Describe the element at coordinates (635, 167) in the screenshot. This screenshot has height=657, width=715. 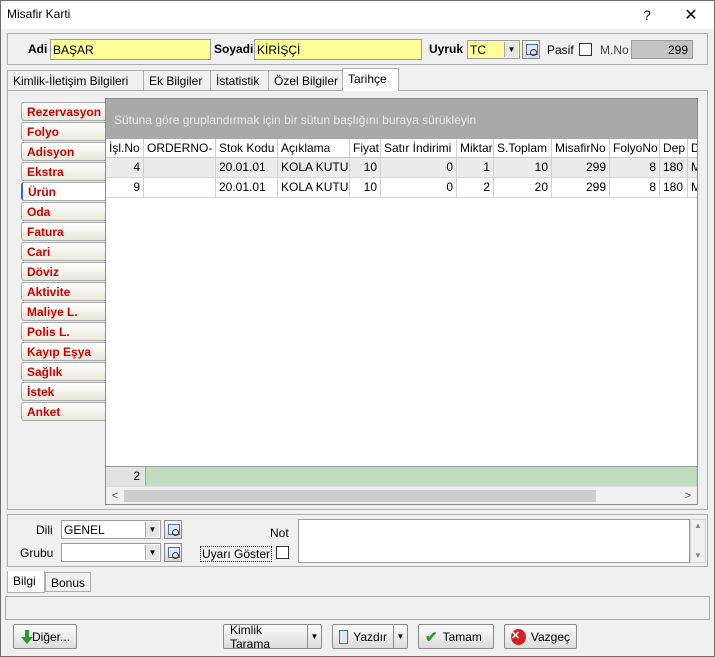
I see `cell-folyono: 8` at that location.